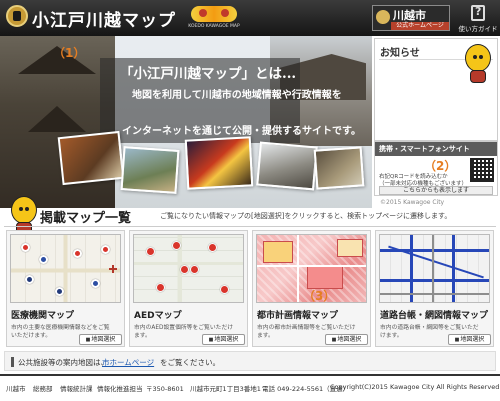  I want to click on photo-copyright: ©2015 Kawagoe City, so click(412, 202).